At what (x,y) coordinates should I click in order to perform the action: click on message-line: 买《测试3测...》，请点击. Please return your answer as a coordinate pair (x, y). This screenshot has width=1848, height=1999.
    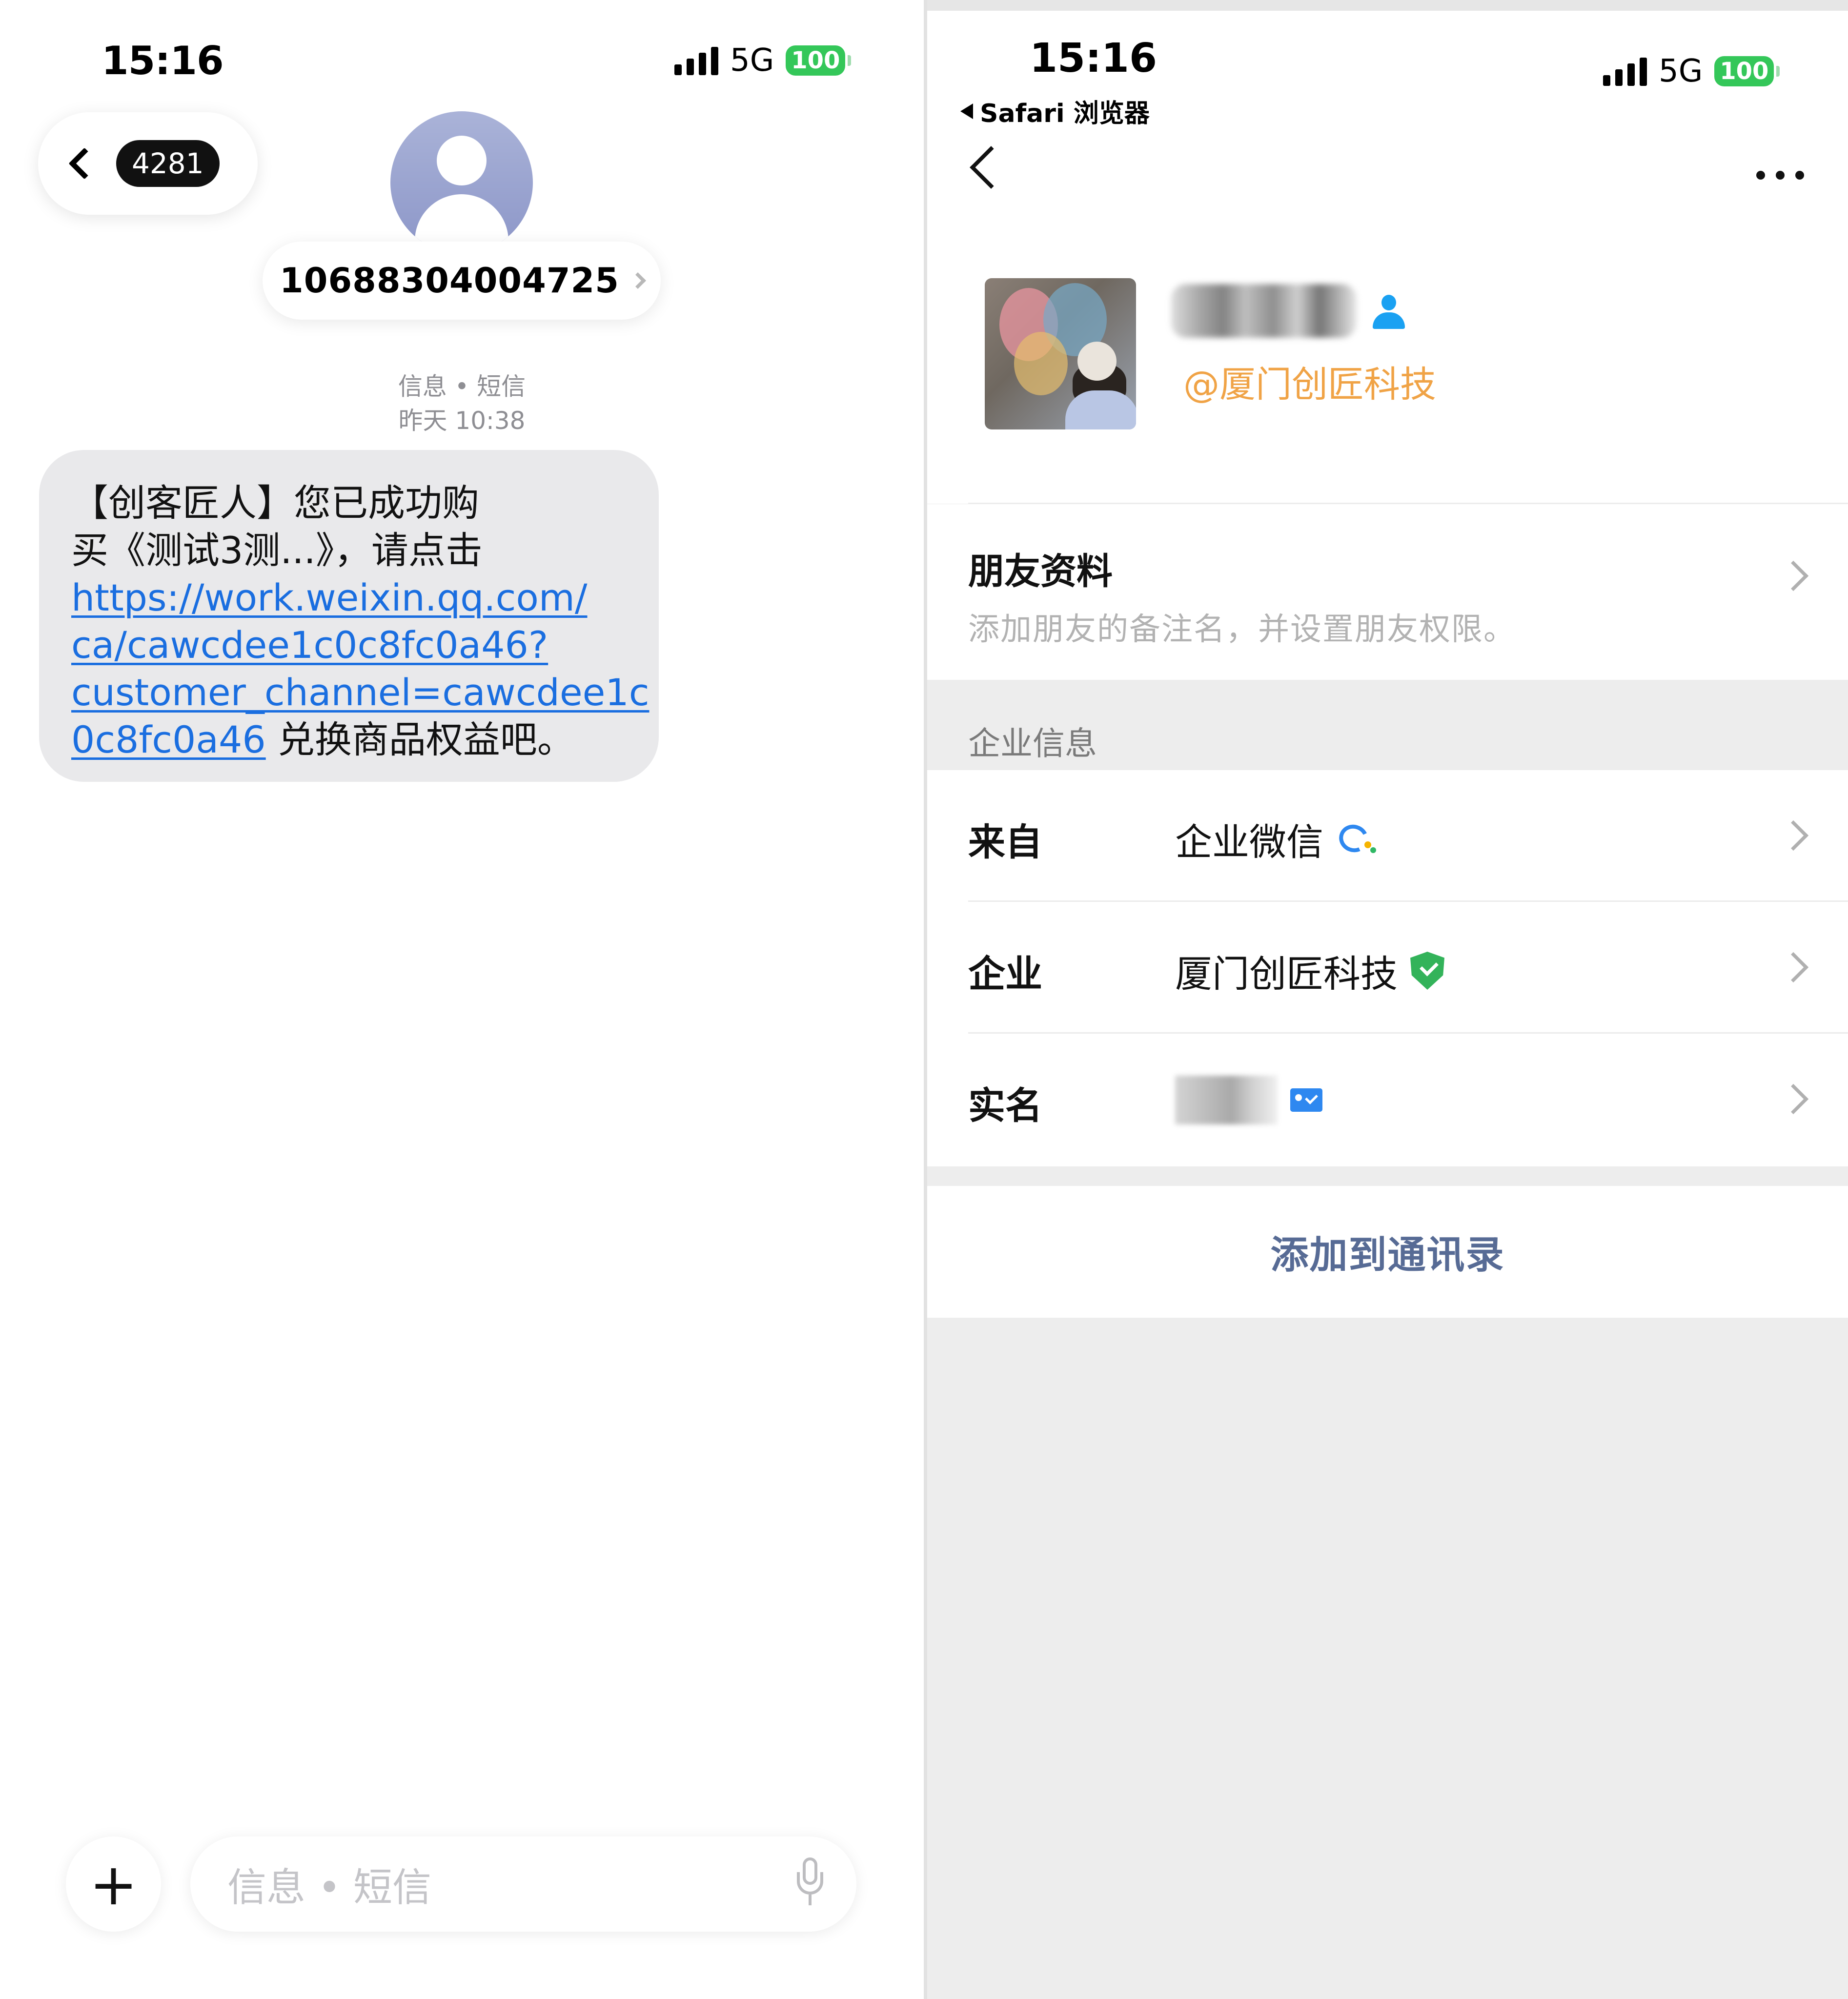
    Looking at the image, I should click on (277, 550).